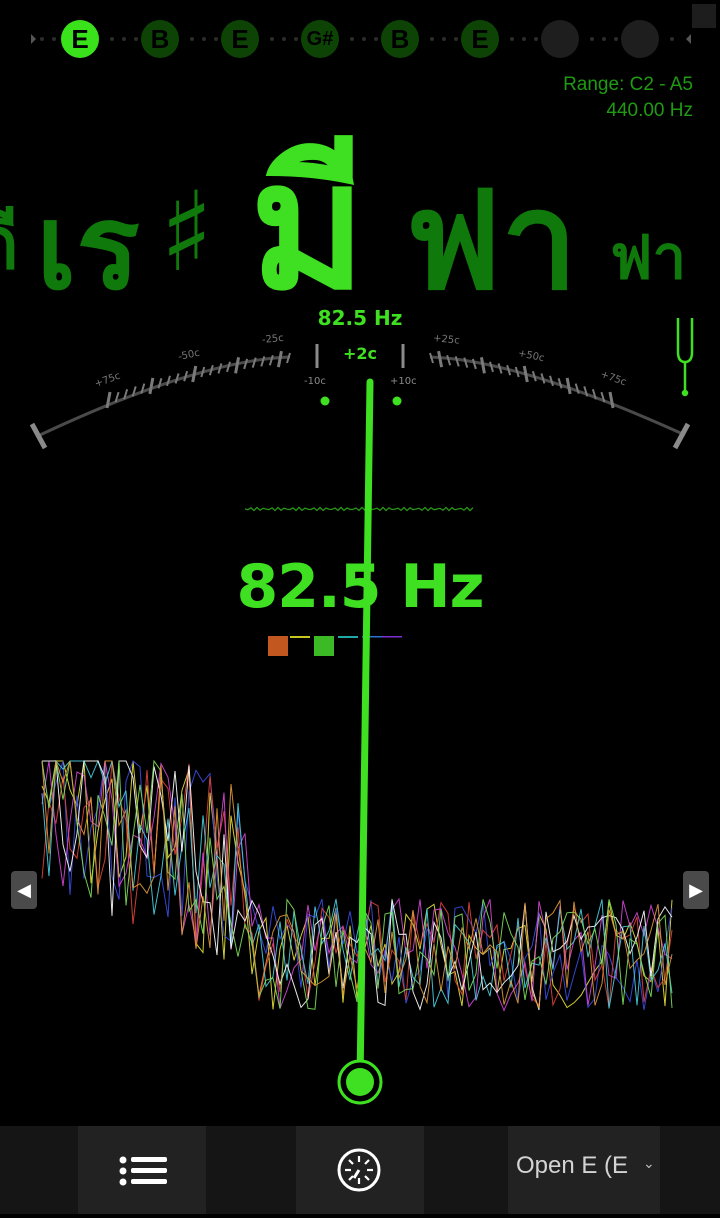  What do you see at coordinates (187, 232) in the screenshot?
I see `note-sharp: ♯` at bounding box center [187, 232].